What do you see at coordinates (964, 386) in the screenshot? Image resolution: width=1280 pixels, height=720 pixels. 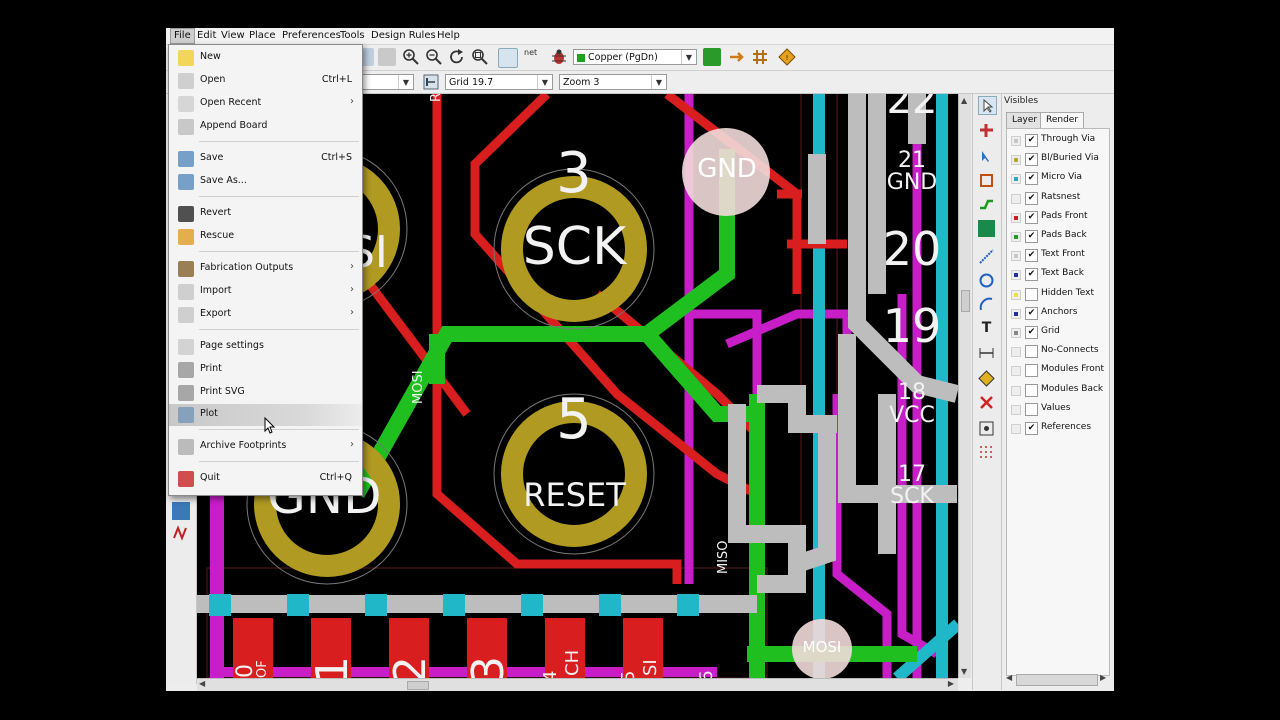 I see `vertical-scrollbar: ▲ ▼` at bounding box center [964, 386].